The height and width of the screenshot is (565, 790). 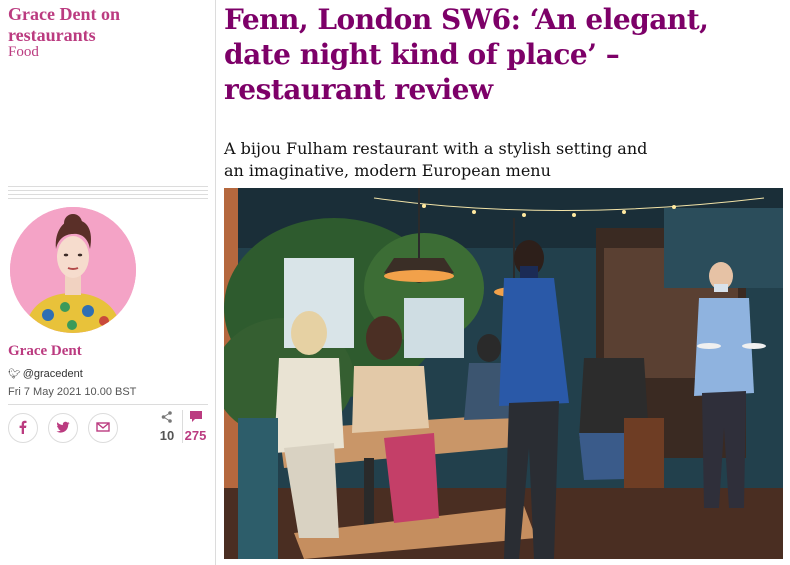 I want to click on author-name: Grace Dent, so click(x=45, y=351).